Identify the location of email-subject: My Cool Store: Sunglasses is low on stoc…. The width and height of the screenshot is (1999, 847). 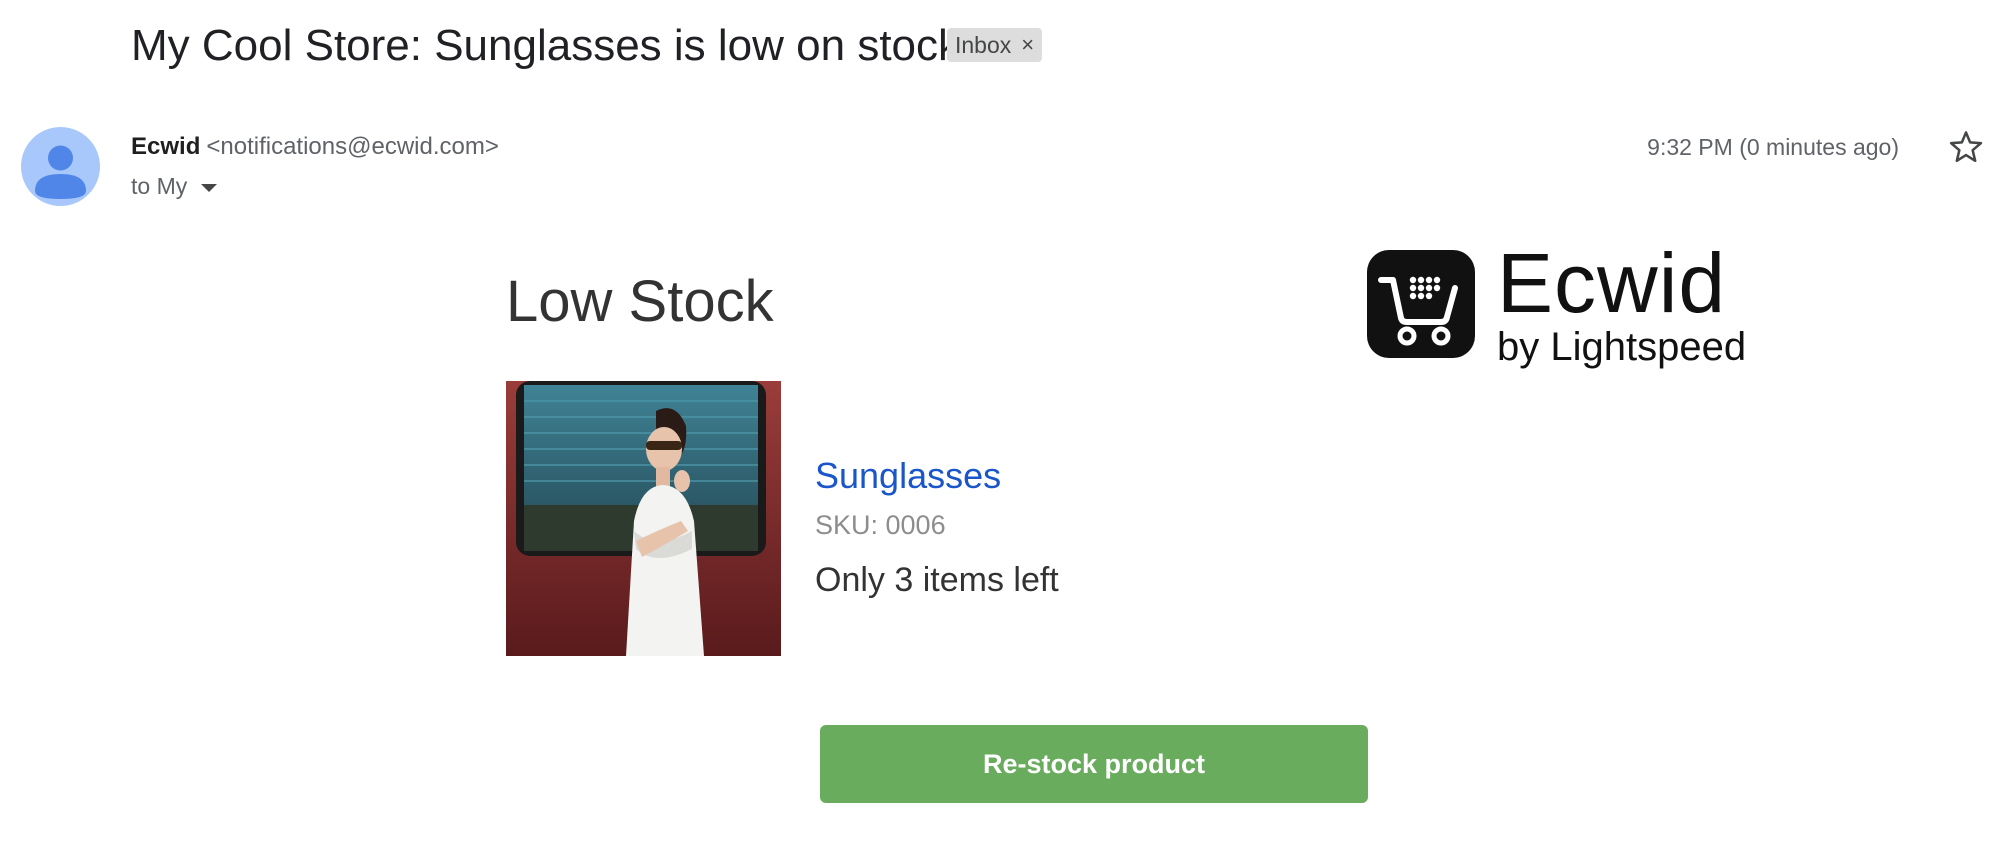
(546, 45).